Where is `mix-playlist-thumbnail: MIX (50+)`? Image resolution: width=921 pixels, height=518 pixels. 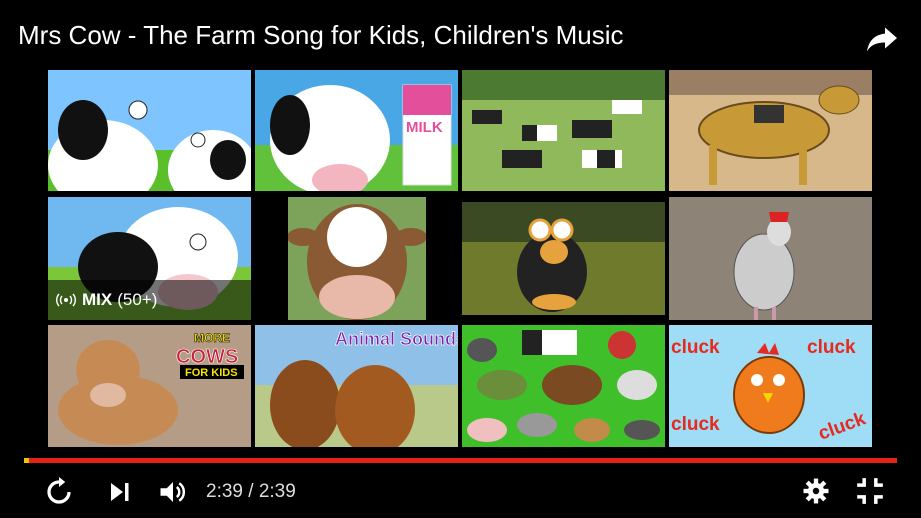
mix-playlist-thumbnail: MIX (50+) is located at coordinates (149, 258).